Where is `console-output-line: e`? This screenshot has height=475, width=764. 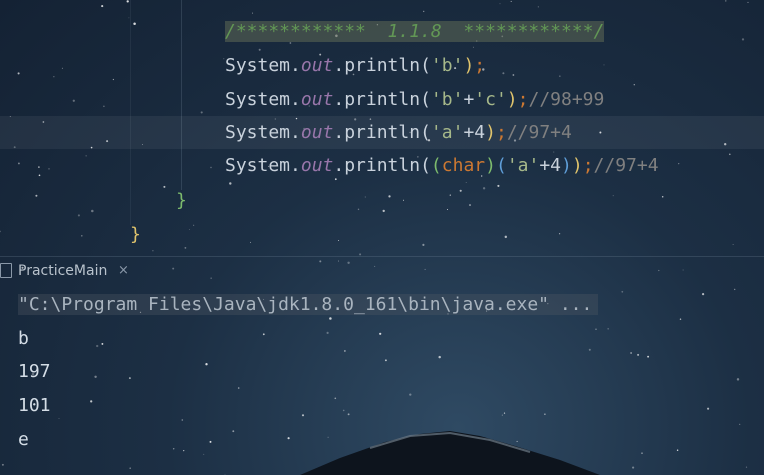 console-output-line: e is located at coordinates (23, 439).